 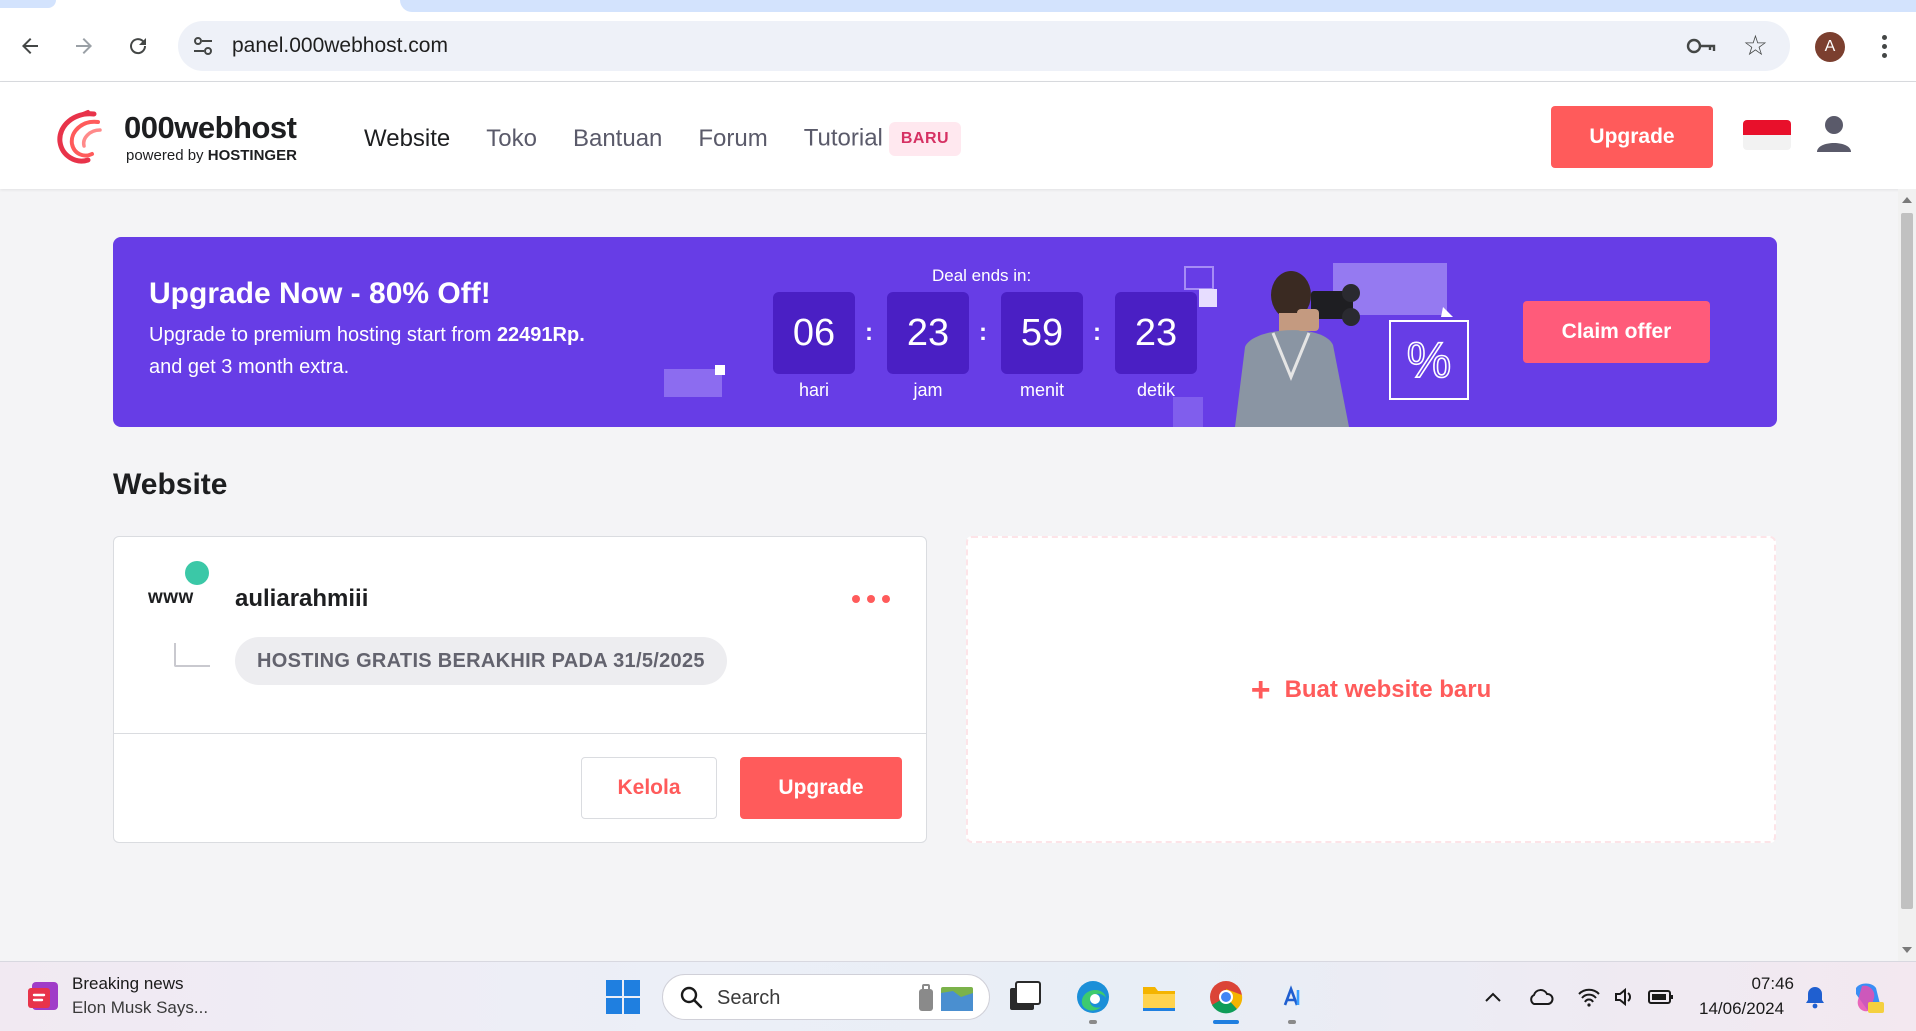 What do you see at coordinates (128, 984) in the screenshot?
I see `news-headline: Breaking news` at bounding box center [128, 984].